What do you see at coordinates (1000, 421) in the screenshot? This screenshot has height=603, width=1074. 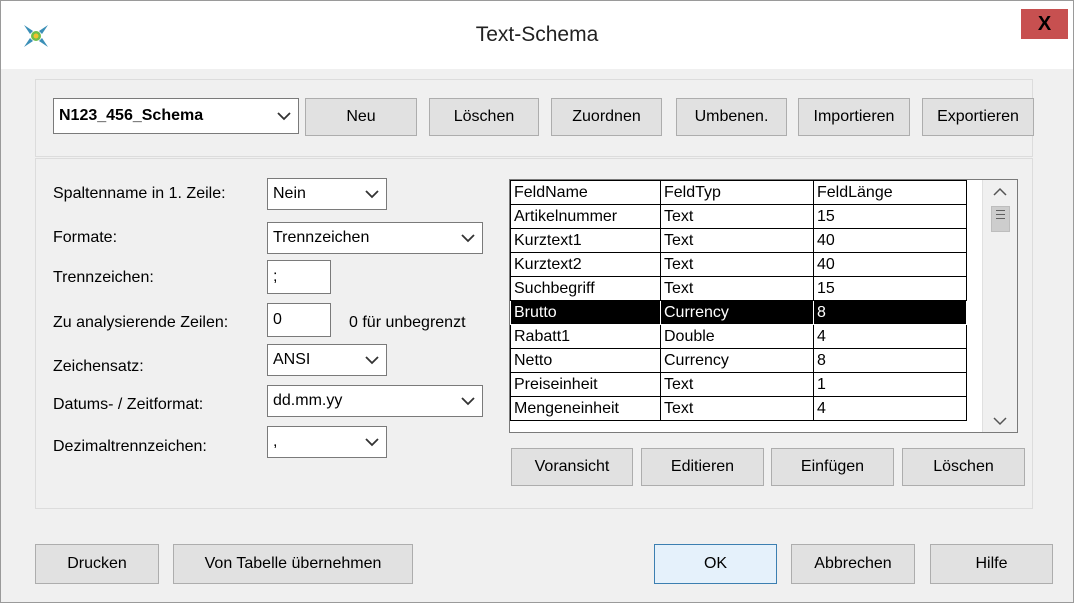 I see `scroll-down-icon` at bounding box center [1000, 421].